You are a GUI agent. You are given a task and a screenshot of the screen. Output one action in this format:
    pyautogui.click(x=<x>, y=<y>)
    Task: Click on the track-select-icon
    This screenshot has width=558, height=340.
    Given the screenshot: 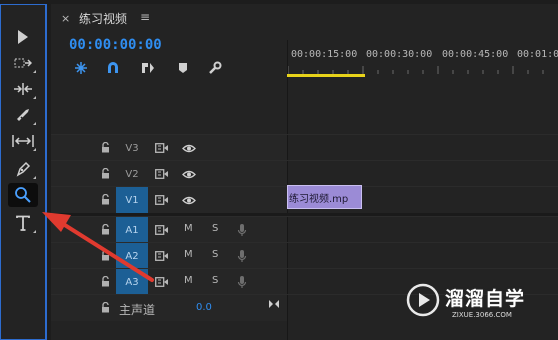 What is the action you would take?
    pyautogui.click(x=23, y=63)
    